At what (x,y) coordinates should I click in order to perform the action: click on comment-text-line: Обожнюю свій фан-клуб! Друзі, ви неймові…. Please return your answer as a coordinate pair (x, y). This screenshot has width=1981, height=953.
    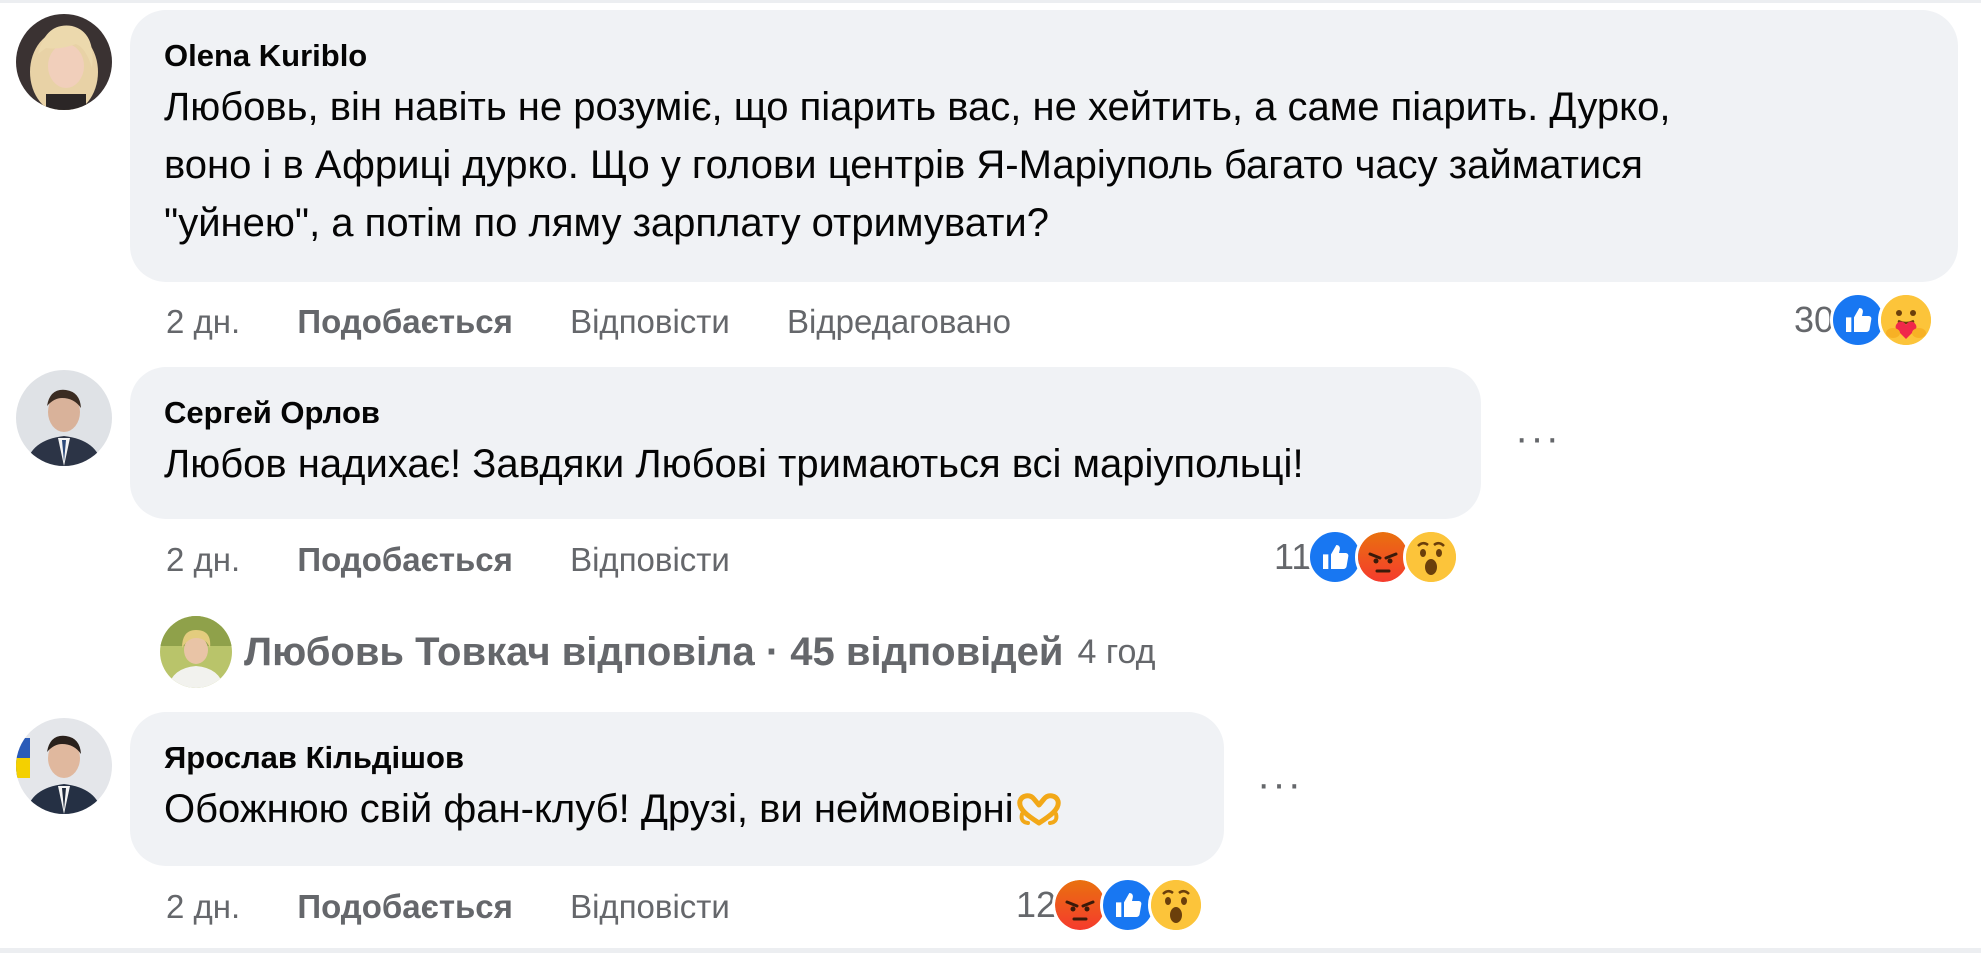
    Looking at the image, I should click on (677, 811).